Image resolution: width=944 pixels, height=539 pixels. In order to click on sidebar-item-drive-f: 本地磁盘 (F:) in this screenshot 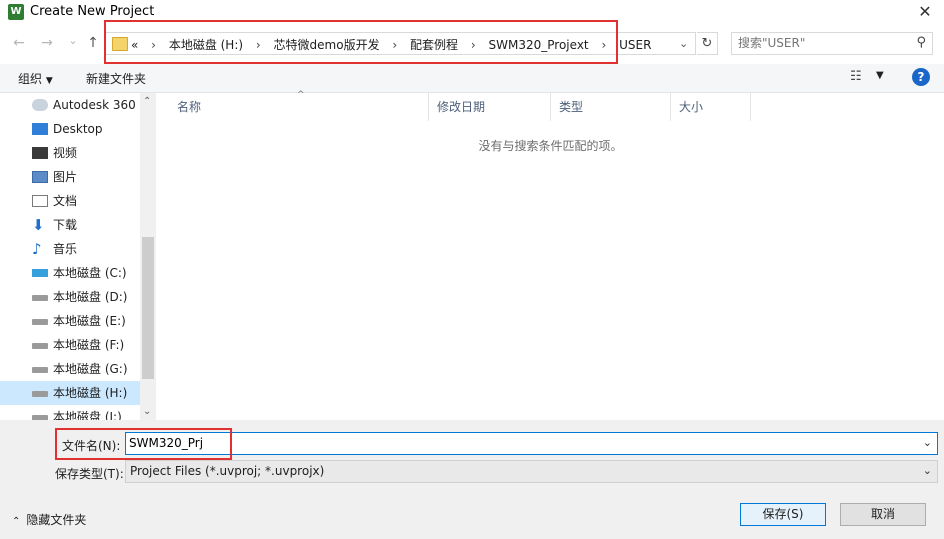, I will do `click(70, 345)`.